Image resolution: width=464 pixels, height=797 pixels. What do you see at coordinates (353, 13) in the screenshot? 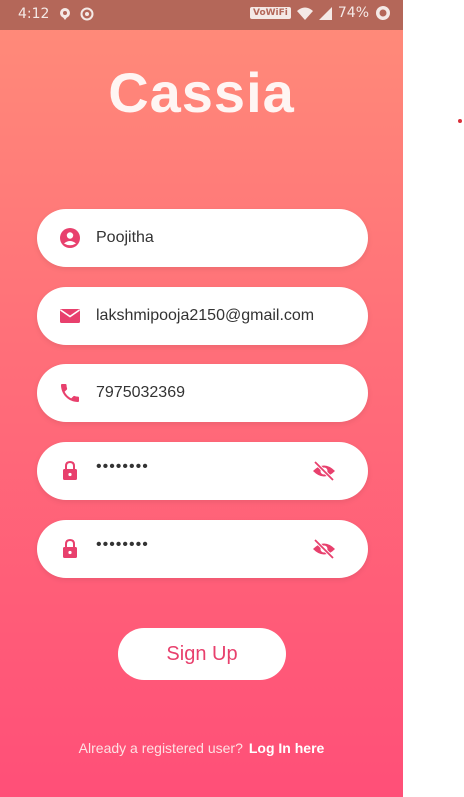
I see `battery-percent: 74%` at bounding box center [353, 13].